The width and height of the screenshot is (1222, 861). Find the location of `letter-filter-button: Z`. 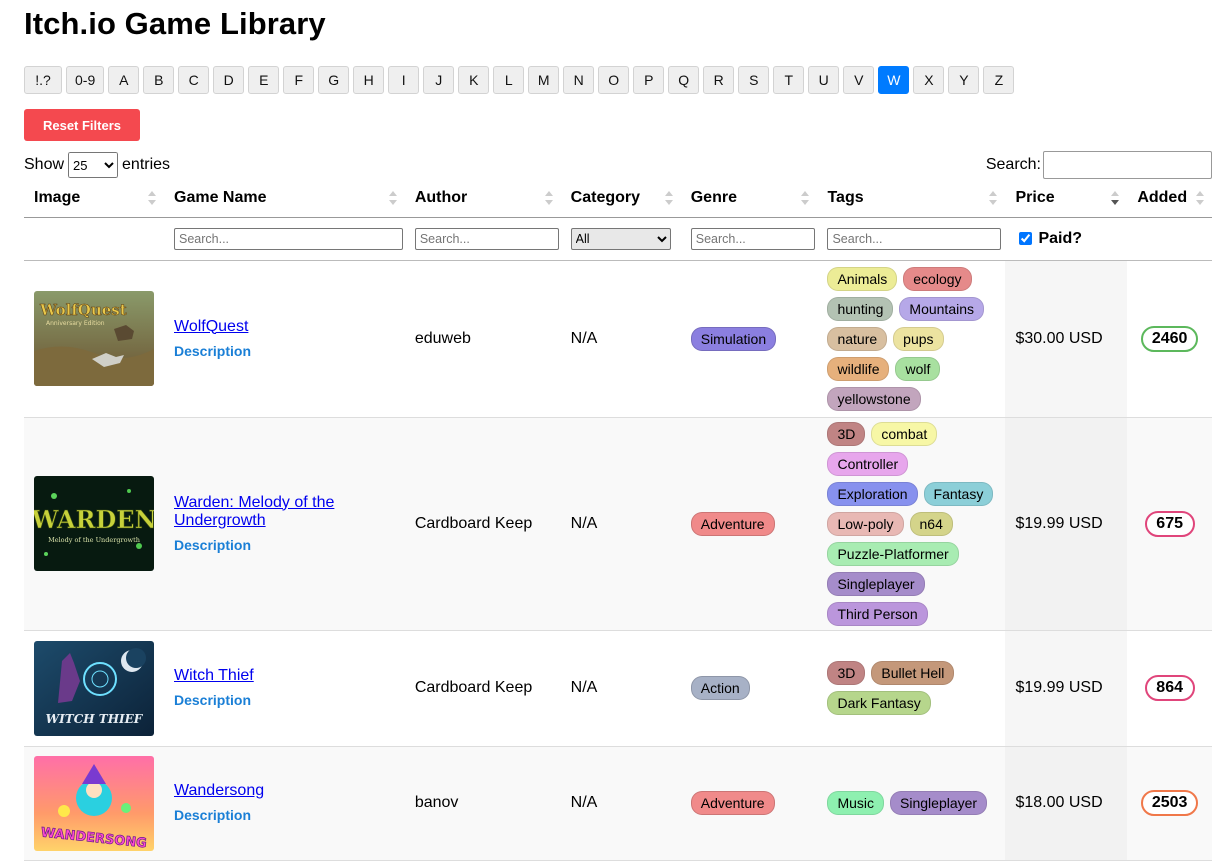

letter-filter-button: Z is located at coordinates (999, 80).